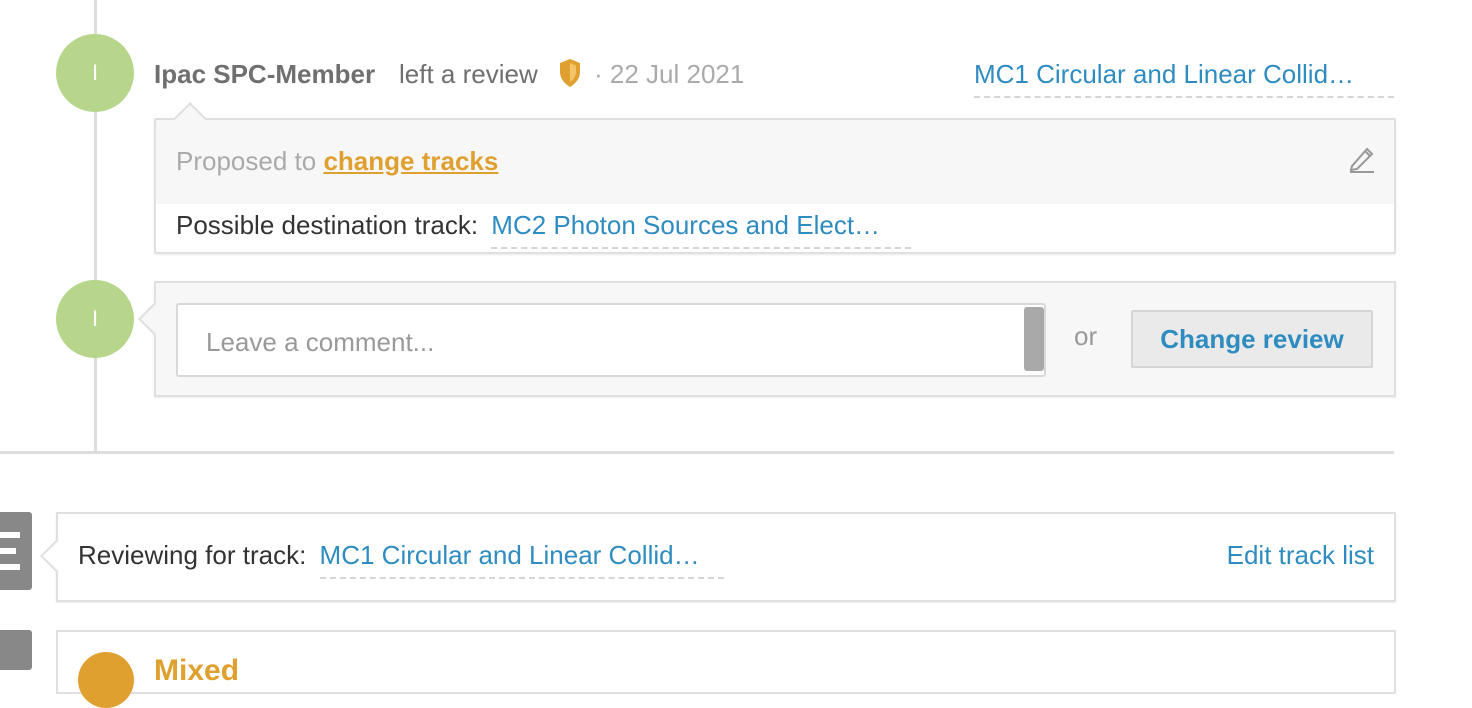 The width and height of the screenshot is (1472, 708). I want to click on section-divider, so click(697, 452).